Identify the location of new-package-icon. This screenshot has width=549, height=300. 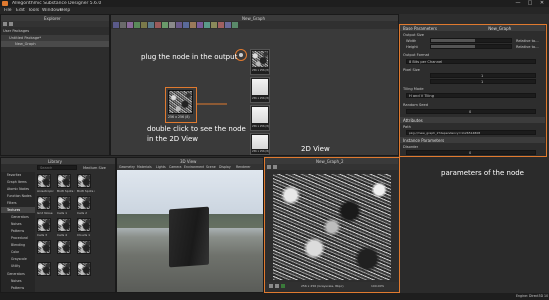
(5, 24).